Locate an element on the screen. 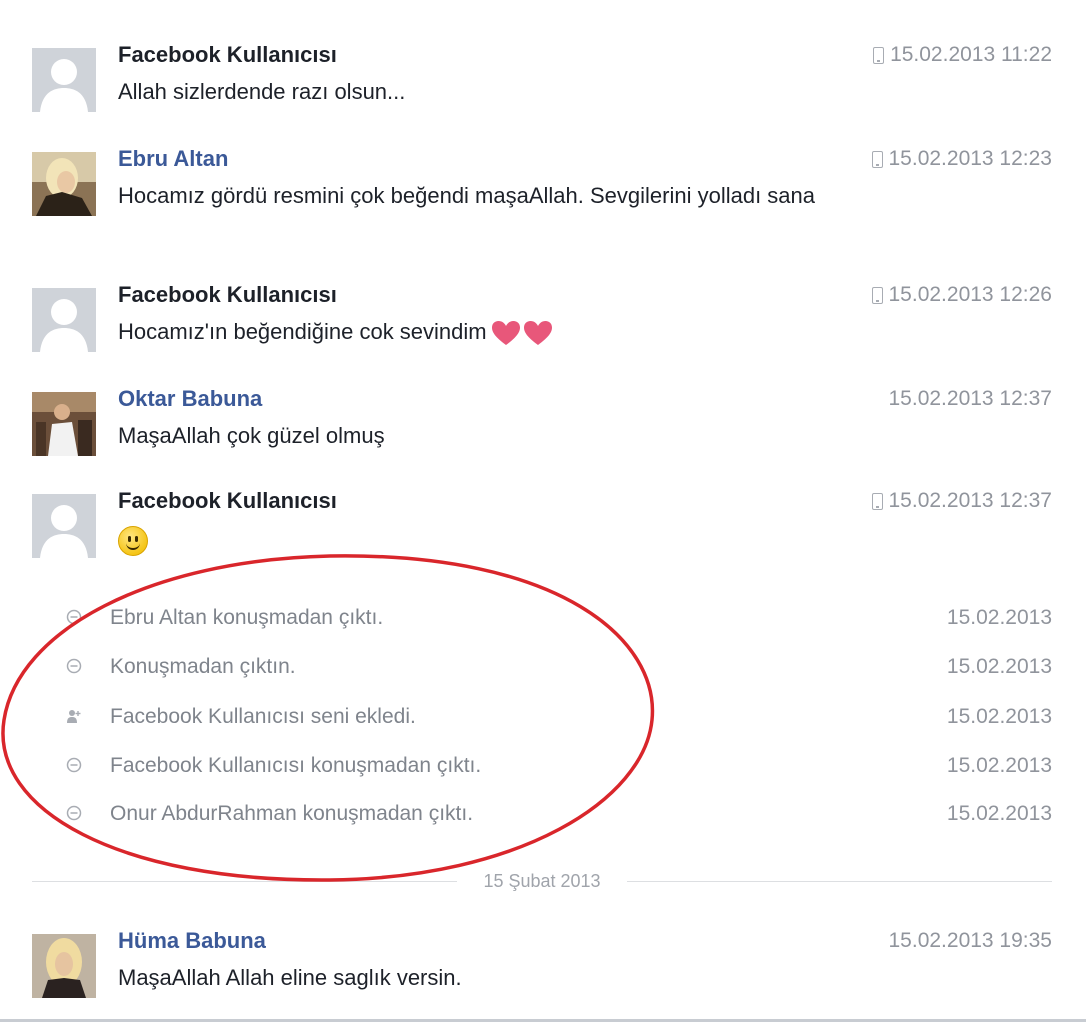 The image size is (1086, 1022). event-text: Konuşmadan çıktın. is located at coordinates (203, 666).